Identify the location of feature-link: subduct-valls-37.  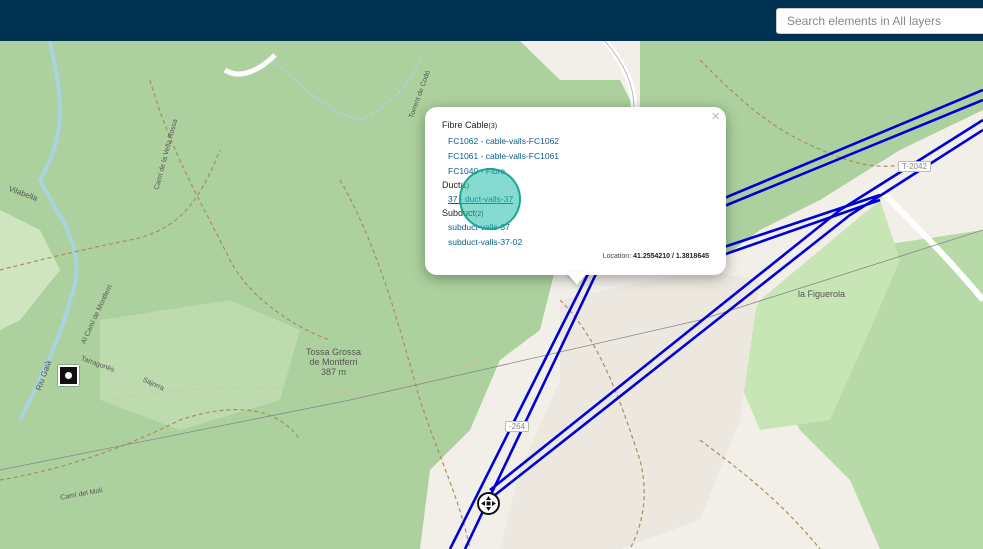
(479, 227).